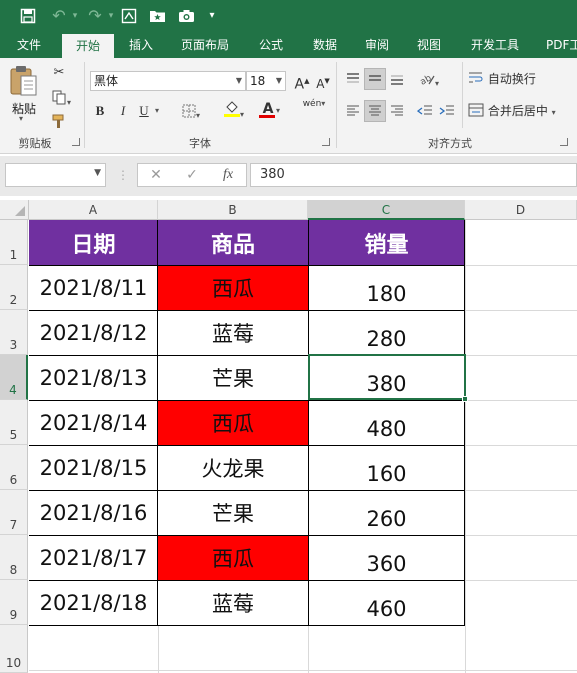  Describe the element at coordinates (518, 111) in the screenshot. I see `merge-center-button: 合并后居中 ▾` at that location.